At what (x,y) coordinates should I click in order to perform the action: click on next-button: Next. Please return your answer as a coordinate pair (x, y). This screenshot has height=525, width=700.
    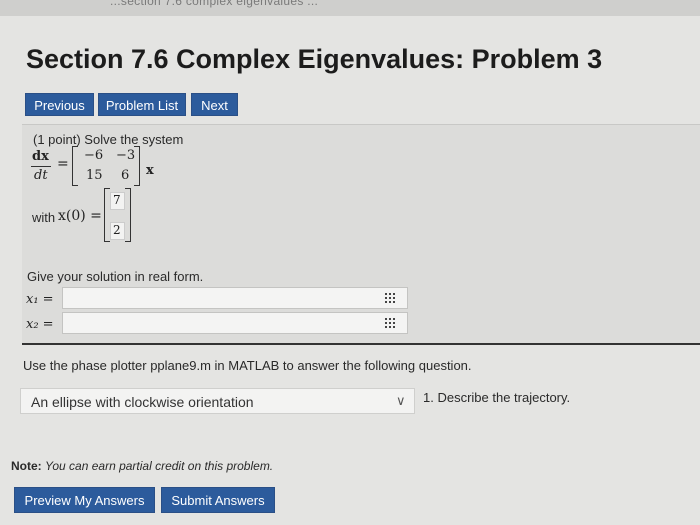
    Looking at the image, I should click on (214, 104).